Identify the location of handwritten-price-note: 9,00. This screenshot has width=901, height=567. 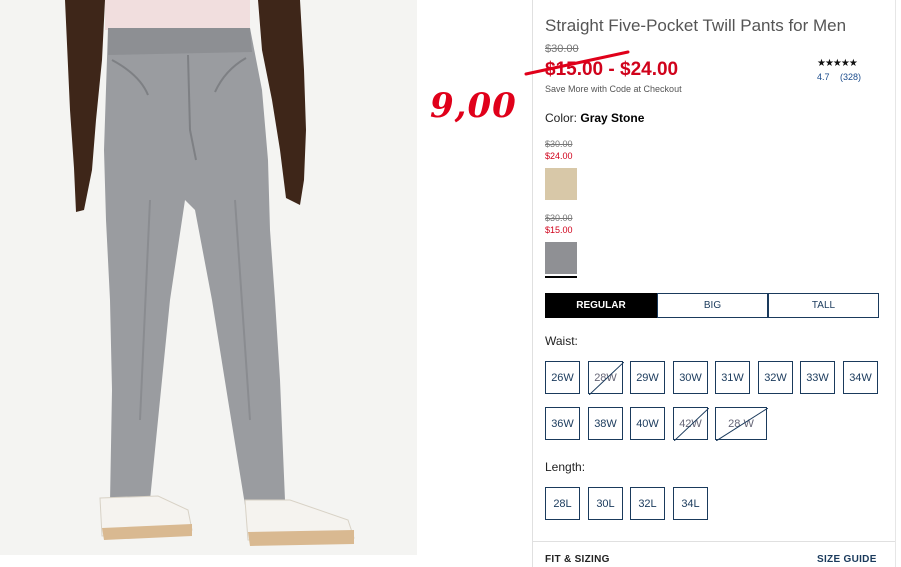
(473, 106).